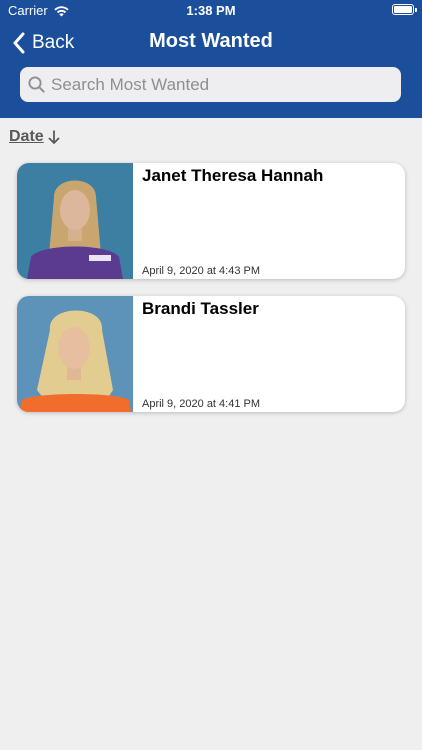  I want to click on wanted-card: Brandi Tassler April 9, 2020 at 4:41 PM, so click(211, 354).